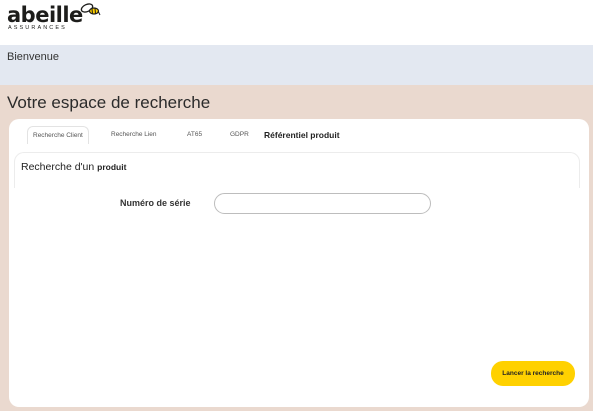 The height and width of the screenshot is (411, 593). Describe the element at coordinates (58, 135) in the screenshot. I see `tab-recherche-client: Recherche Client` at that location.